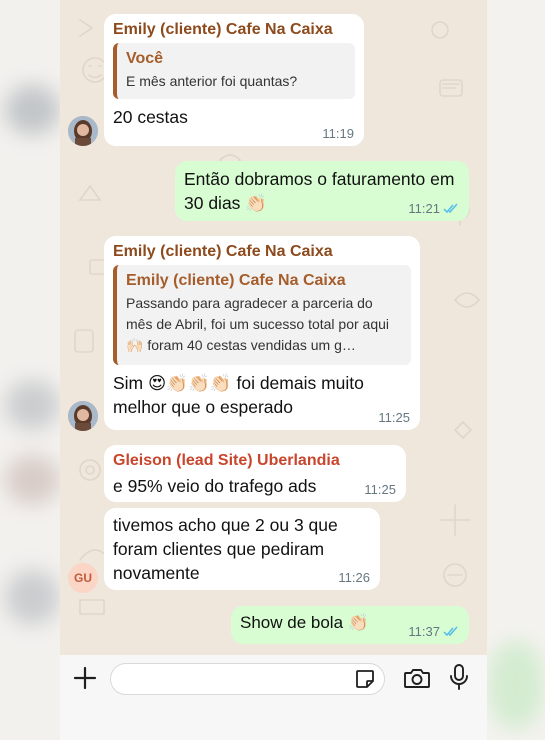 The height and width of the screenshot is (740, 545). Describe the element at coordinates (433, 208) in the screenshot. I see `message-time: 11:21` at that location.